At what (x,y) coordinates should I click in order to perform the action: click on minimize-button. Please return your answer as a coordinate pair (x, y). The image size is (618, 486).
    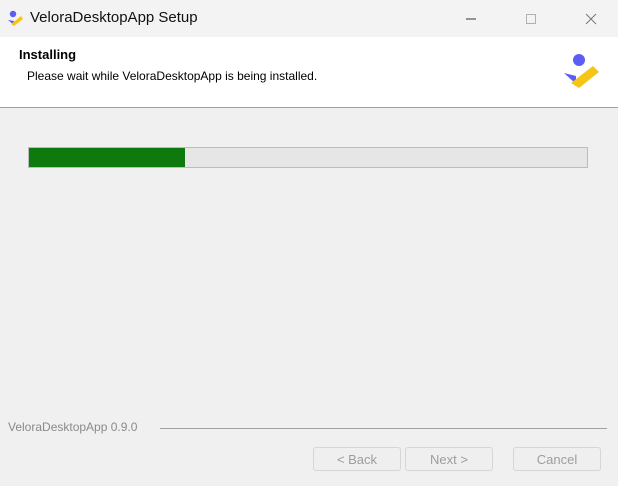
    Looking at the image, I should click on (471, 18).